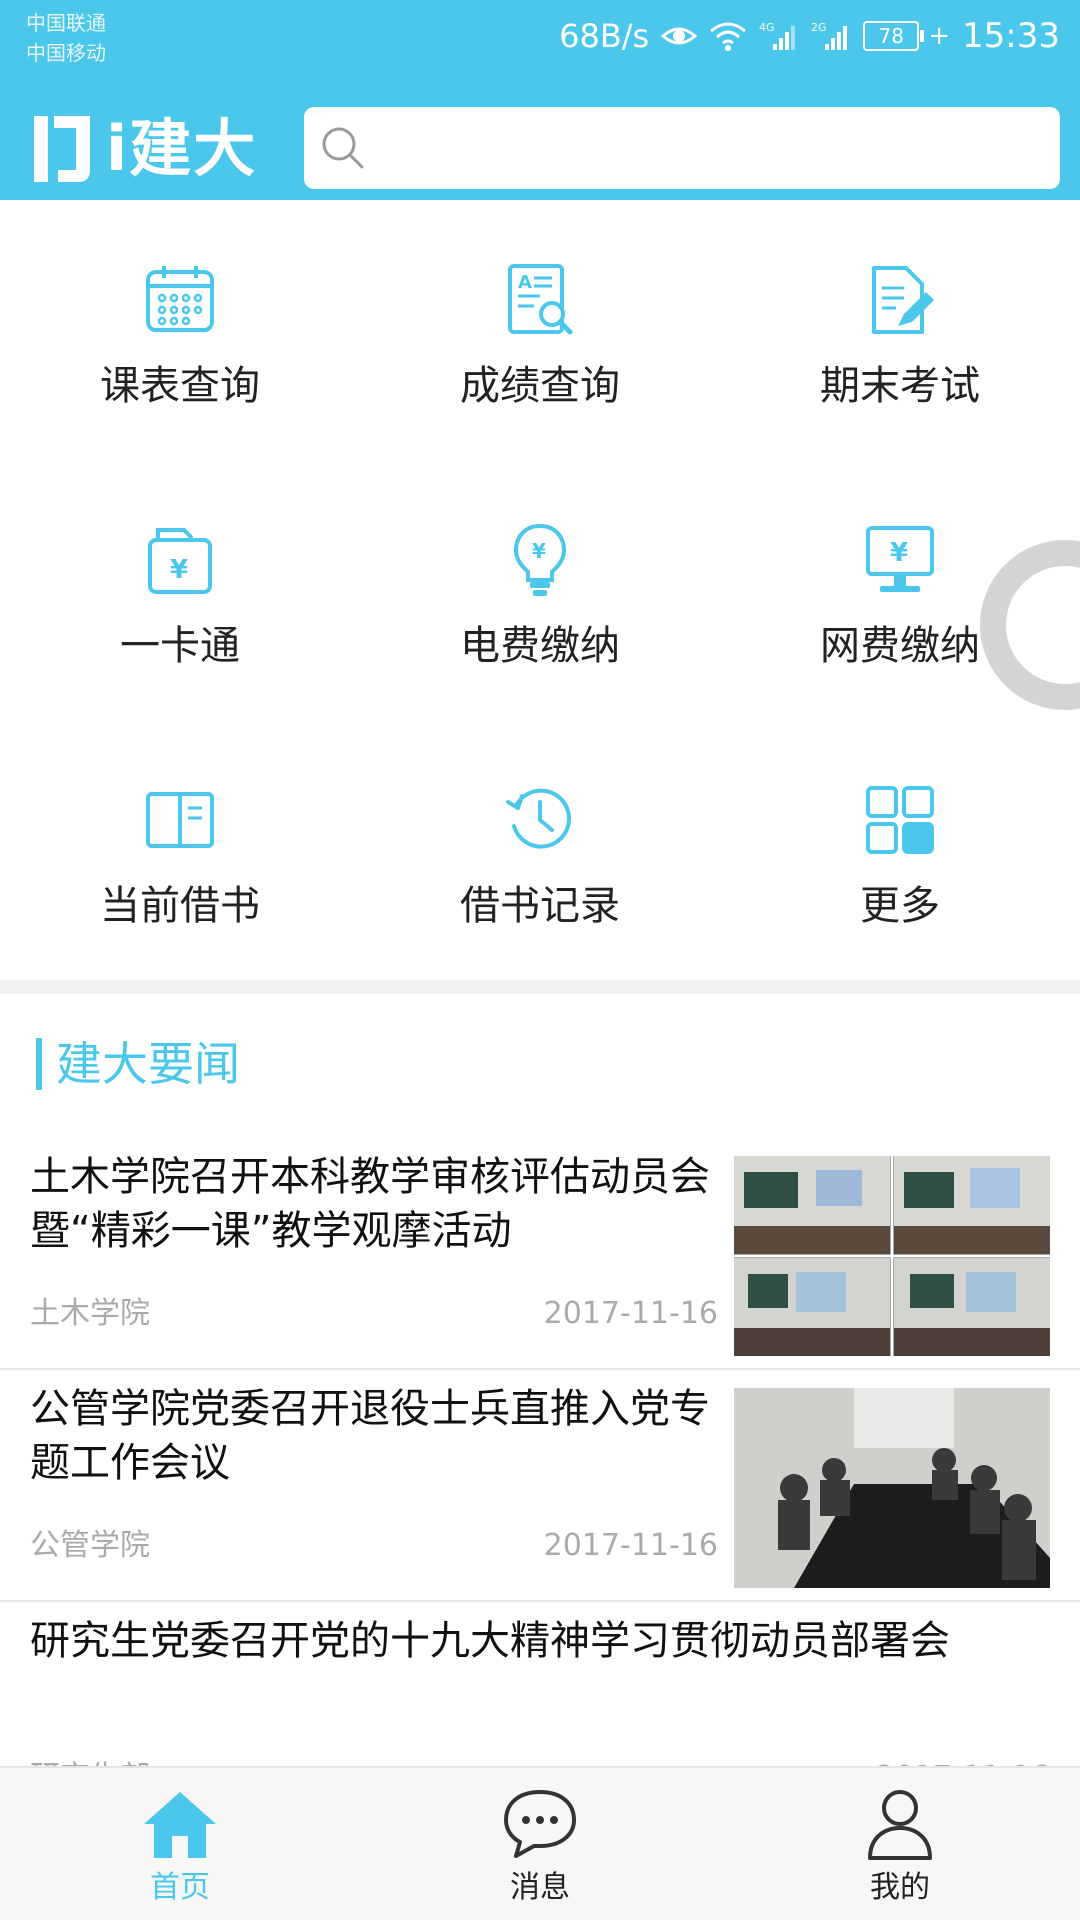 This screenshot has width=1080, height=1920. I want to click on service-label: 当前借书, so click(180, 906).